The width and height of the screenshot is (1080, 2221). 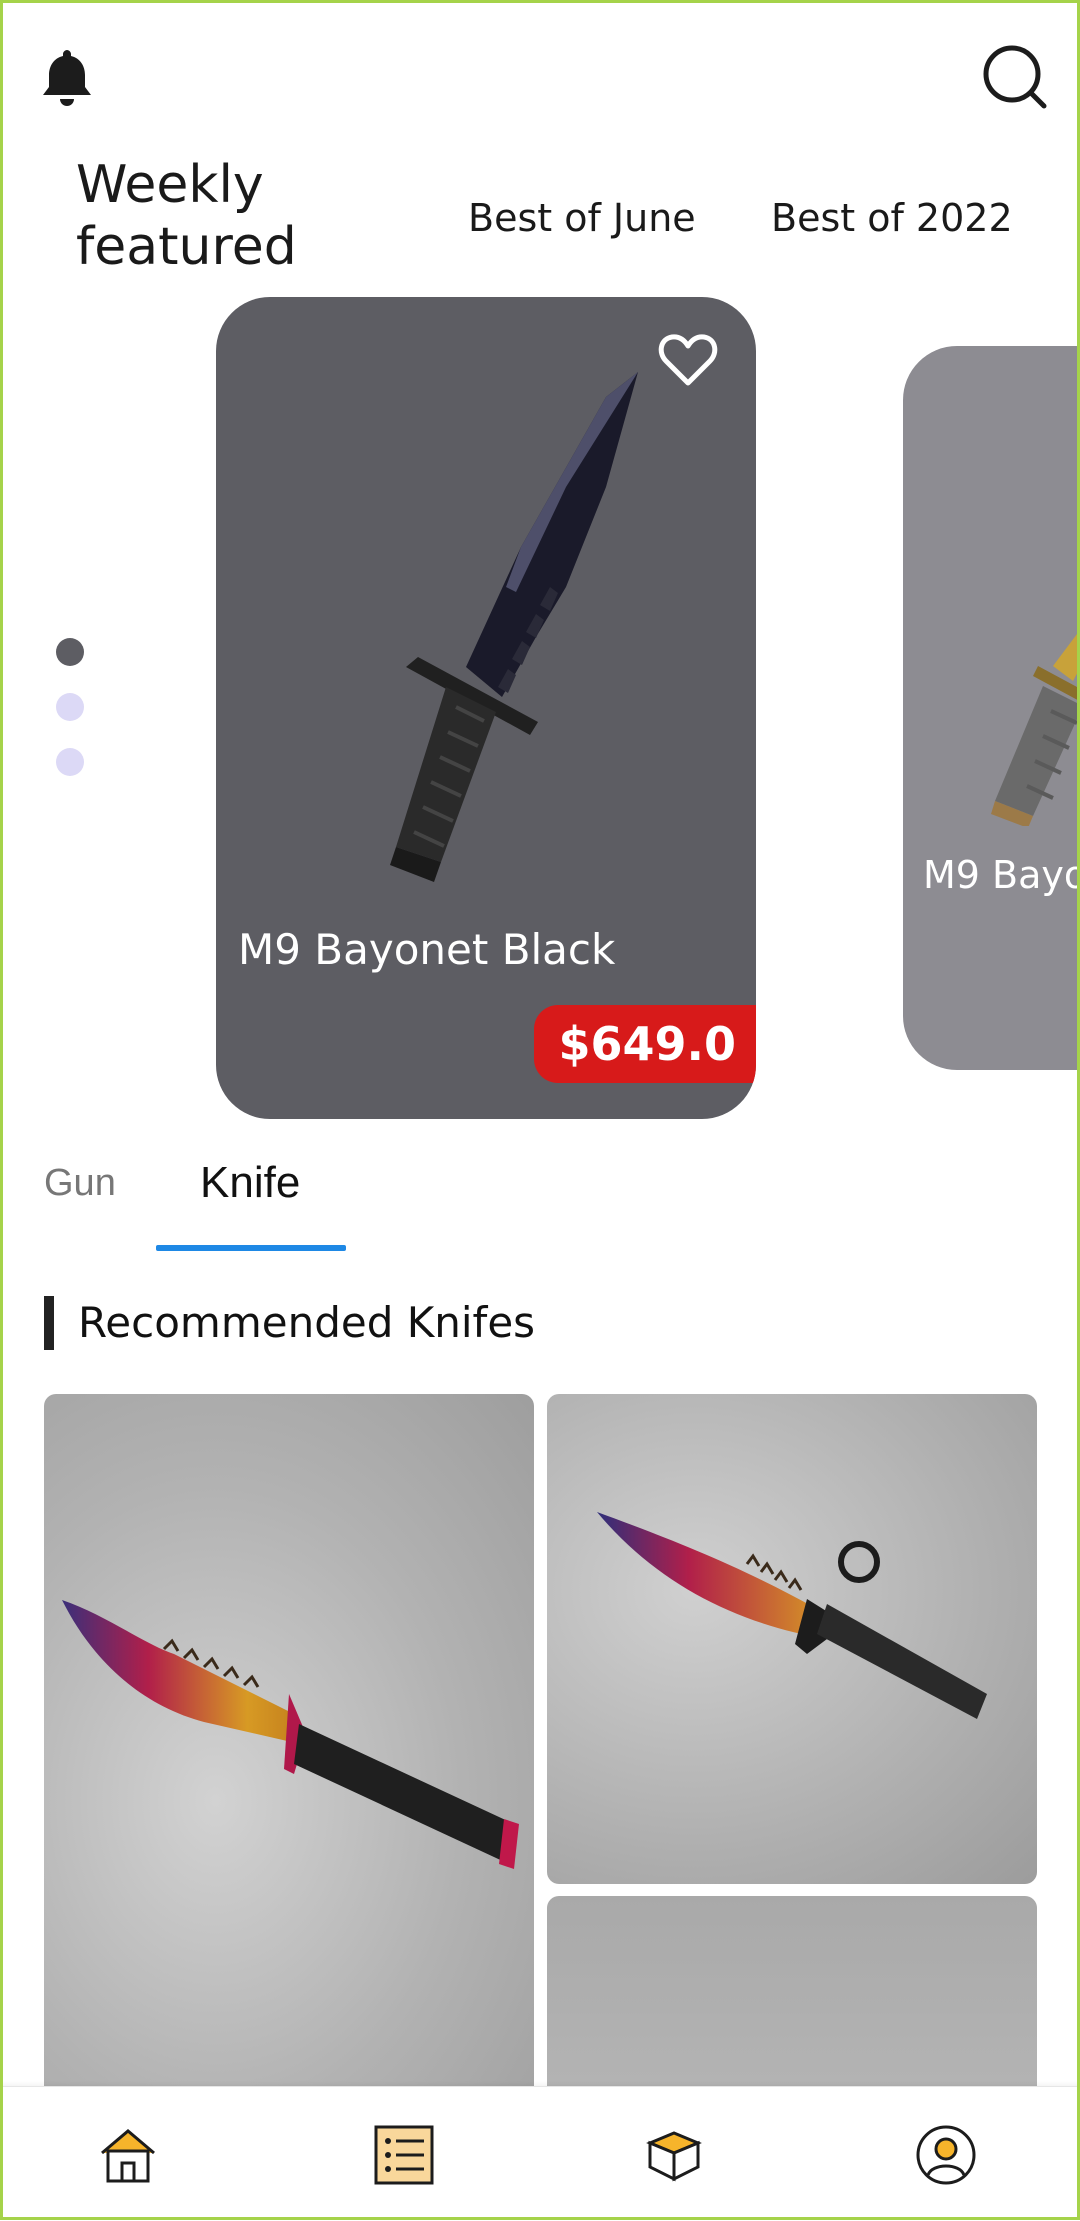 I want to click on section-title: Recommended Knifes, so click(x=307, y=1322).